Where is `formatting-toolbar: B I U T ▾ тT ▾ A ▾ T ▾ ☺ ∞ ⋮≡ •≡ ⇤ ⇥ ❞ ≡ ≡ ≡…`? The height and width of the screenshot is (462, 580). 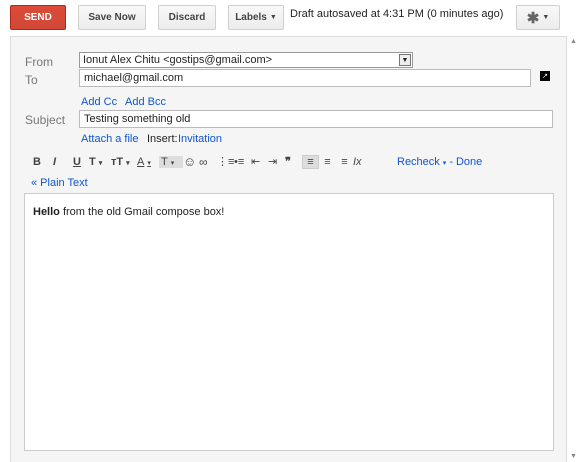
formatting-toolbar: B I U T ▾ тT ▾ A ▾ T ▾ ☺ ∞ ⋮≡ •≡ ⇤ ⇥ ❞ ≡ ≡ ≡… is located at coordinates (257, 161).